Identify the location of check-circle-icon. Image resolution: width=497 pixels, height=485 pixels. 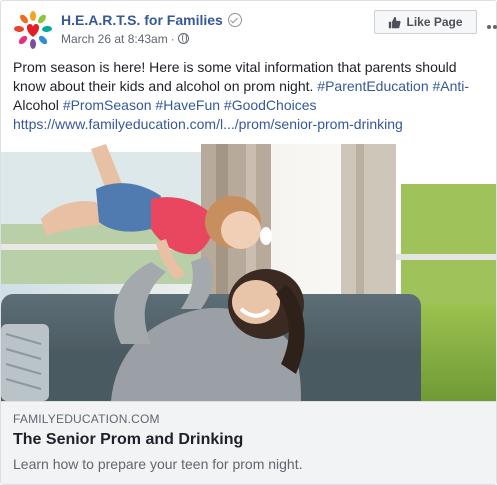
(234, 20).